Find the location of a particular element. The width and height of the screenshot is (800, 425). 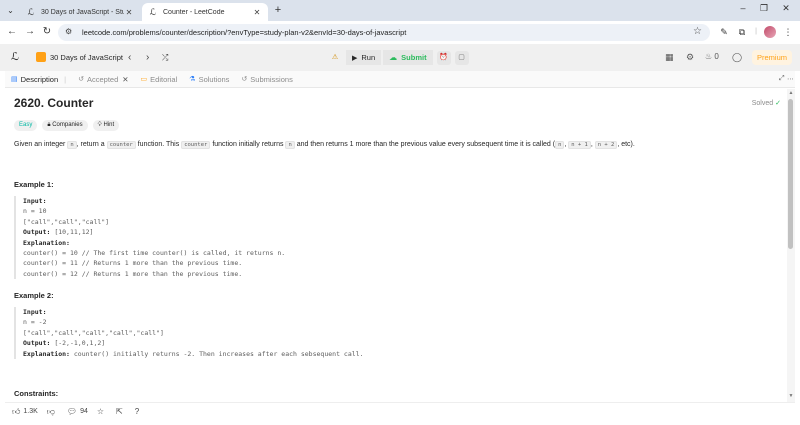

problem-tags: Easy 🔒︎ Companies 💡︎ Hint is located at coordinates (69, 125).